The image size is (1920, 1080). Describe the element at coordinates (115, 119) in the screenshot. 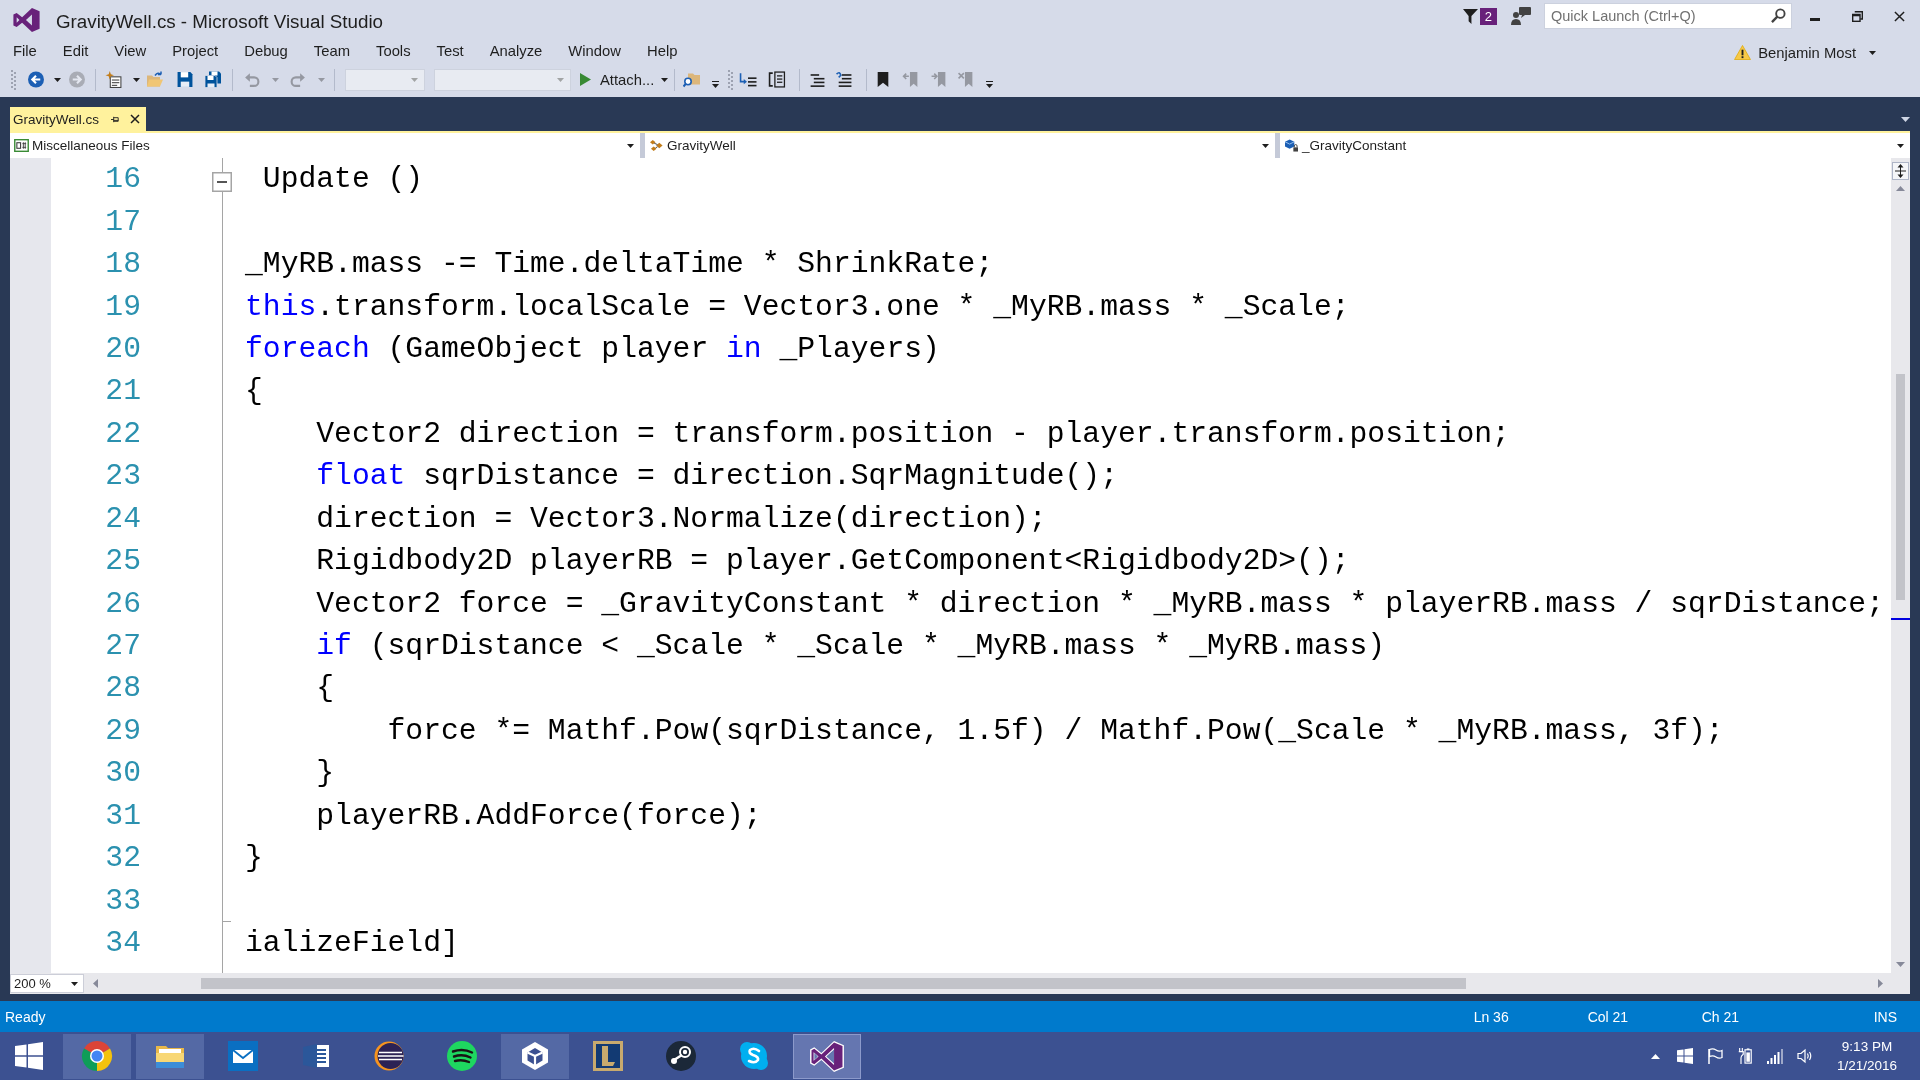

I see `pin-icon` at that location.